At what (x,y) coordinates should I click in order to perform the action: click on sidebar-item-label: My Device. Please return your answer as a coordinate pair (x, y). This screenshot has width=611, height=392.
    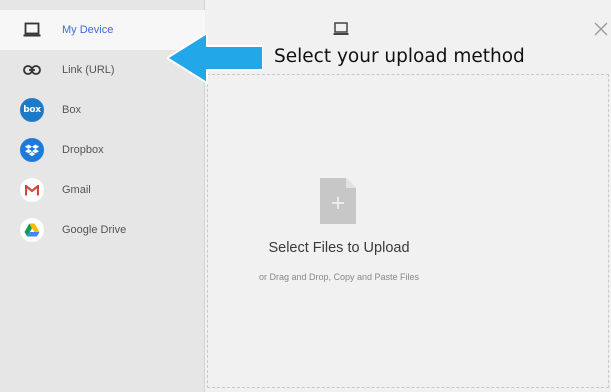
    Looking at the image, I should click on (88, 30).